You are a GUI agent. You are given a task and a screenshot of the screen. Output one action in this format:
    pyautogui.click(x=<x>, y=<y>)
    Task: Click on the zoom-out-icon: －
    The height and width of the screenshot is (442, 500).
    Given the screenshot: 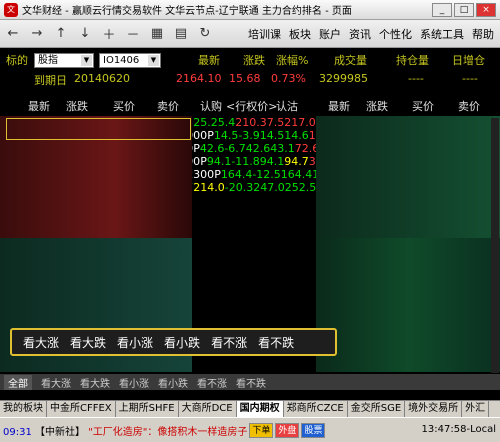 What is the action you would take?
    pyautogui.click(x=133, y=34)
    